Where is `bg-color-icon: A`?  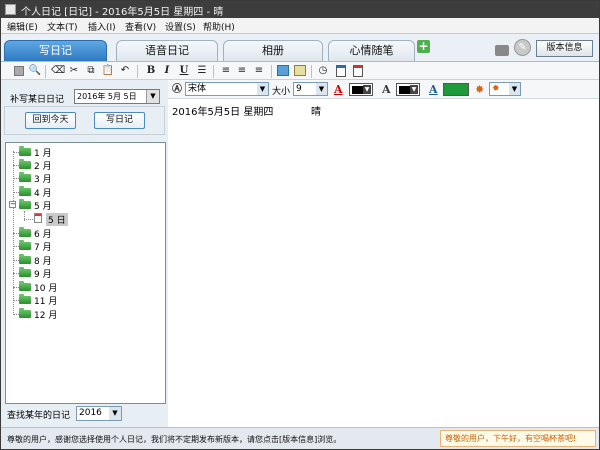 bg-color-icon: A is located at coordinates (433, 89).